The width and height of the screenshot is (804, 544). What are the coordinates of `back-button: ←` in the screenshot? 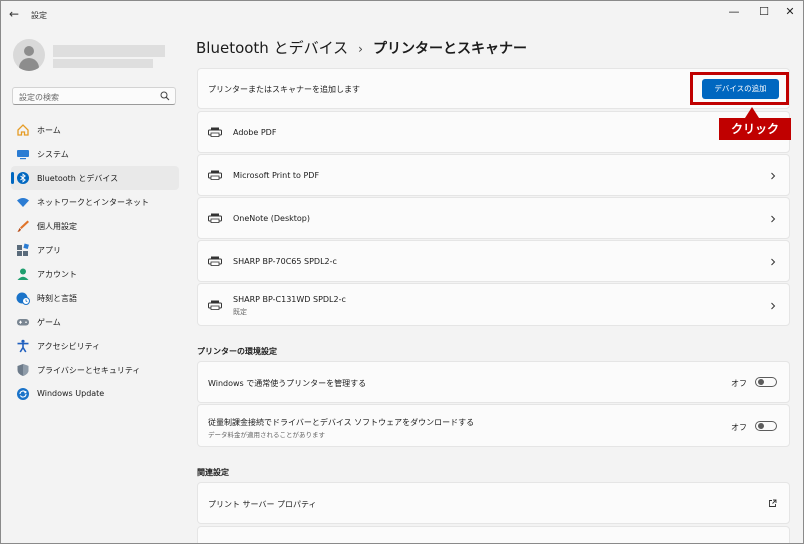 It's located at (14, 14).